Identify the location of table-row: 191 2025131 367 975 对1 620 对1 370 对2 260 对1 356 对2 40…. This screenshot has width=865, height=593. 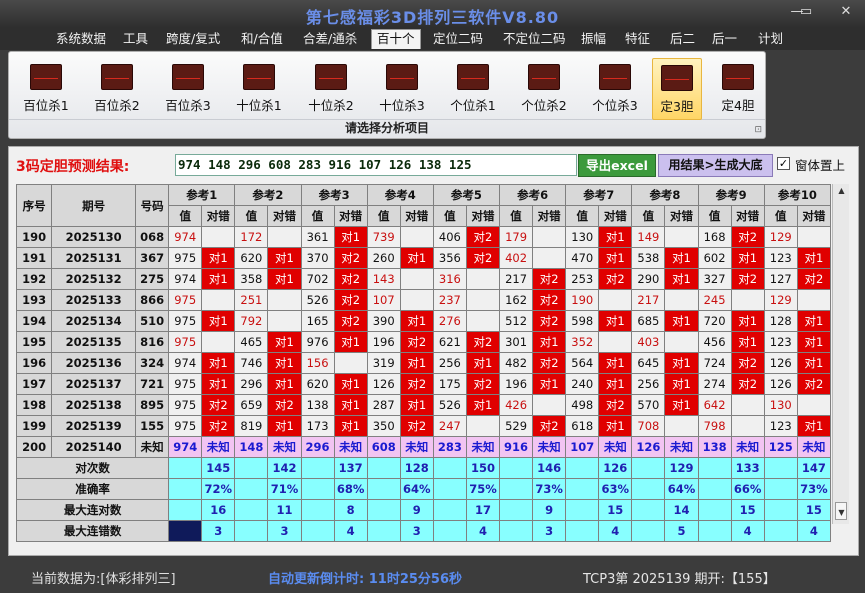
(423, 258).